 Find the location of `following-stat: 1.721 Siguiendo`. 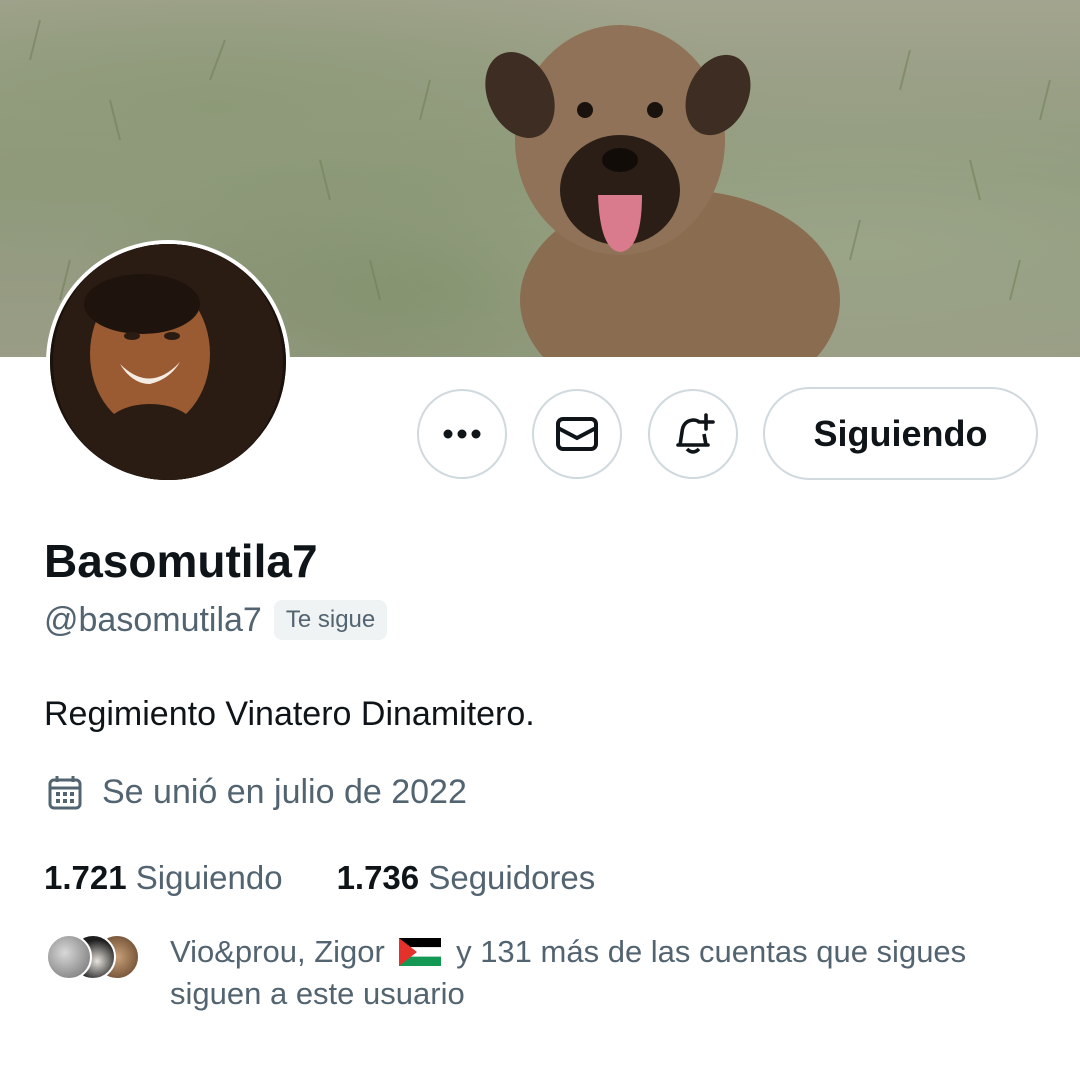

following-stat: 1.721 Siguiendo is located at coordinates (163, 878).